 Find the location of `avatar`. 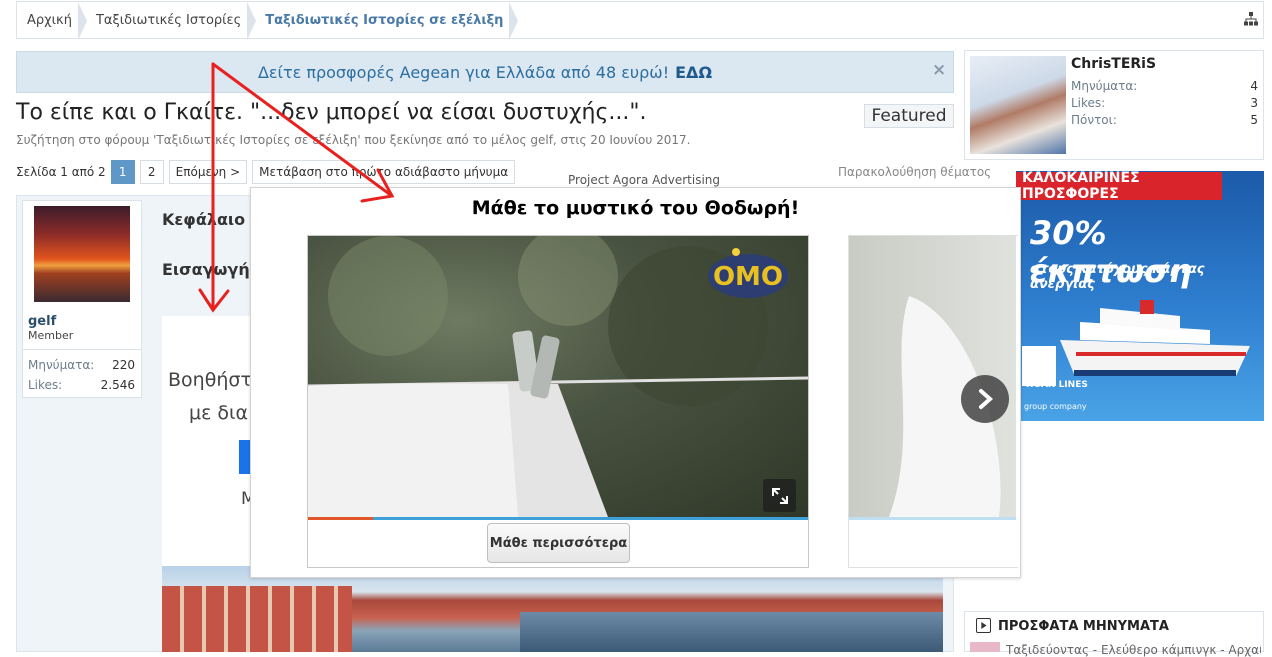

avatar is located at coordinates (82, 254).